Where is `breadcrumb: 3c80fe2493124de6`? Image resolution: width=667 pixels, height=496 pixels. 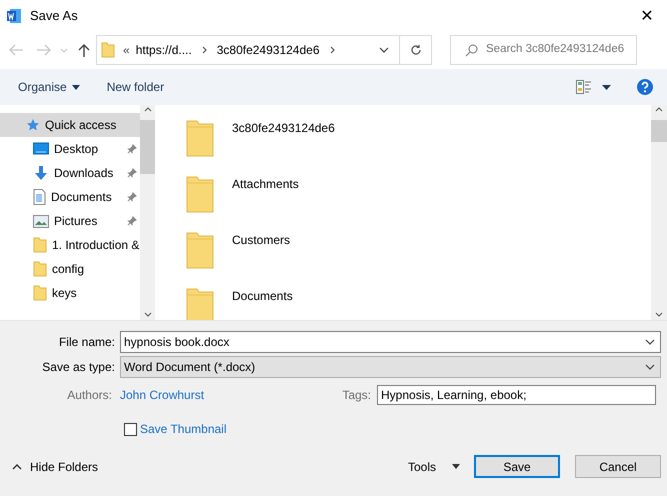 breadcrumb: 3c80fe2493124de6 is located at coordinates (268, 50).